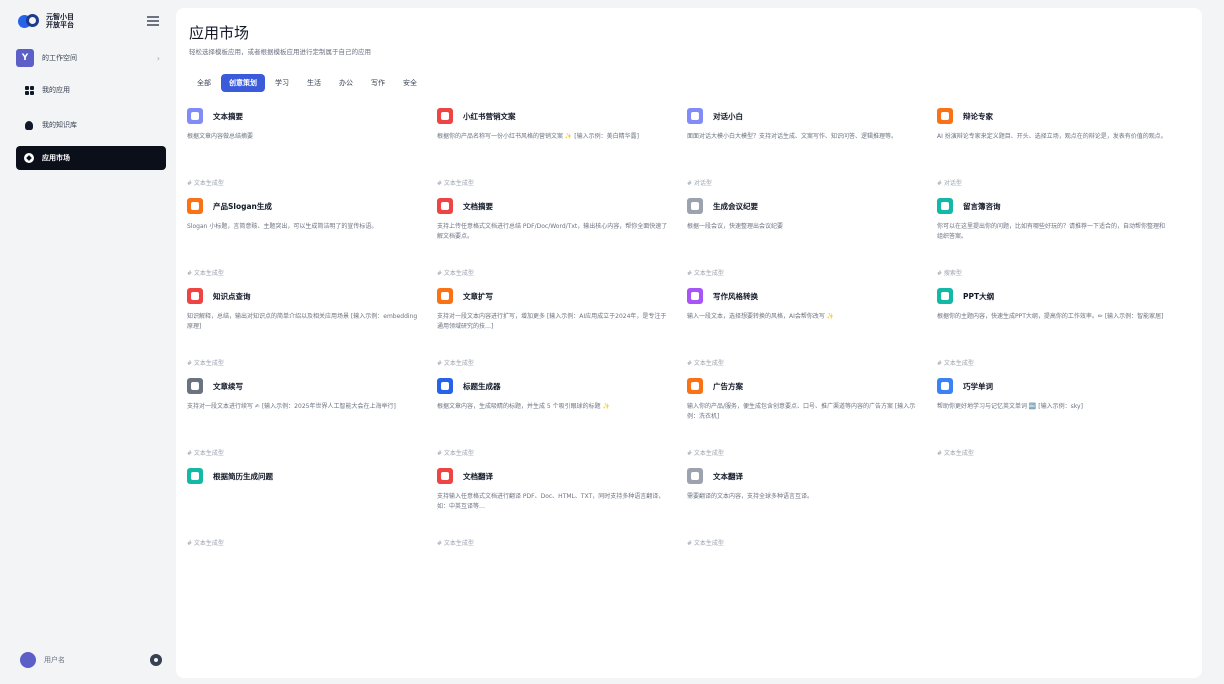  I want to click on app-card-title: 根据简历生成问题, so click(243, 476).